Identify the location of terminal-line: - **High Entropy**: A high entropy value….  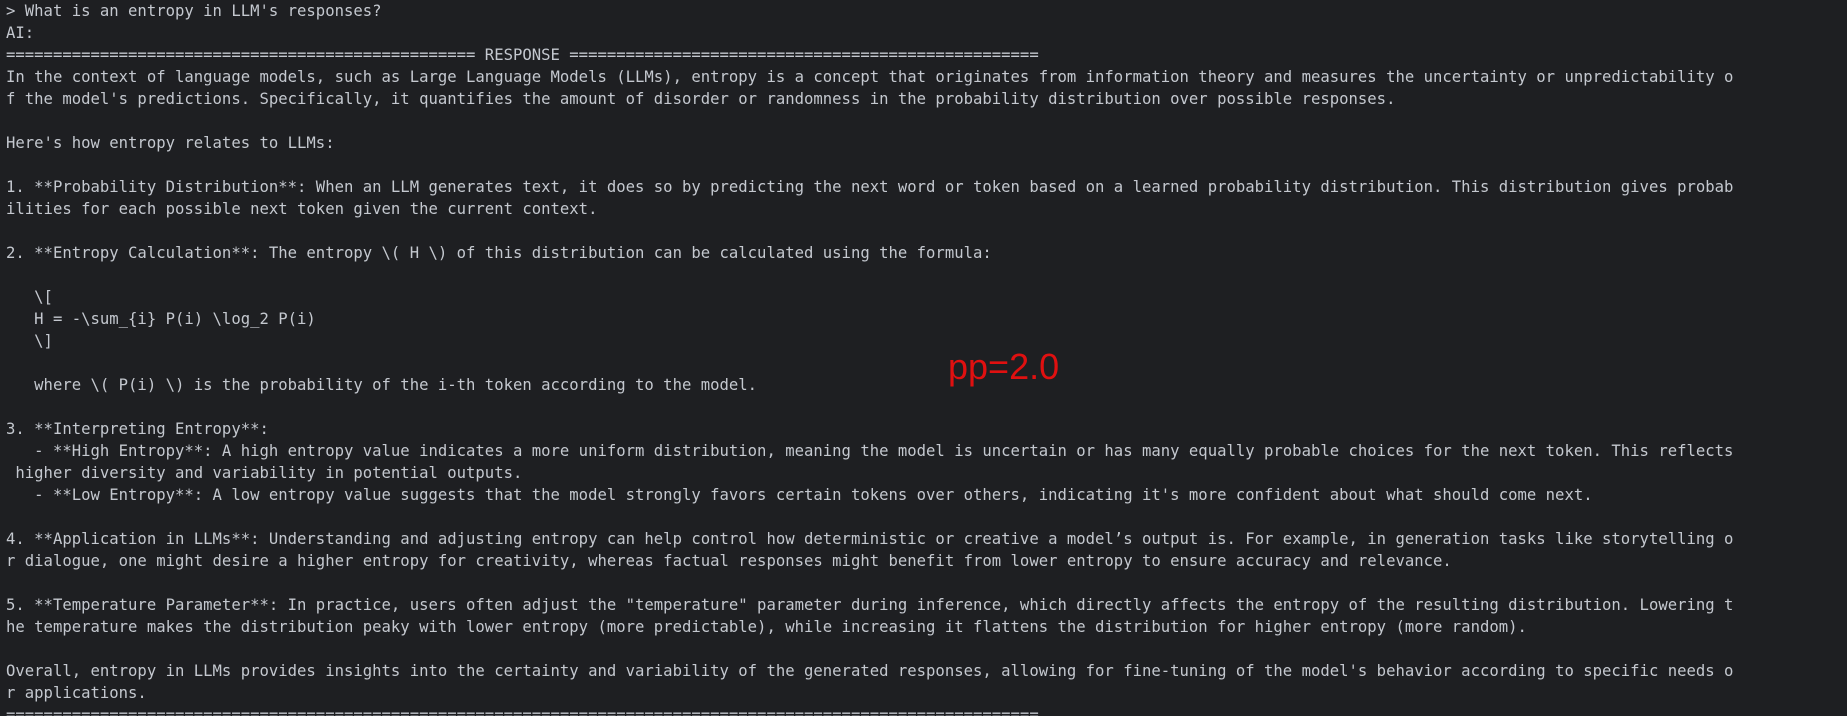
(870, 451).